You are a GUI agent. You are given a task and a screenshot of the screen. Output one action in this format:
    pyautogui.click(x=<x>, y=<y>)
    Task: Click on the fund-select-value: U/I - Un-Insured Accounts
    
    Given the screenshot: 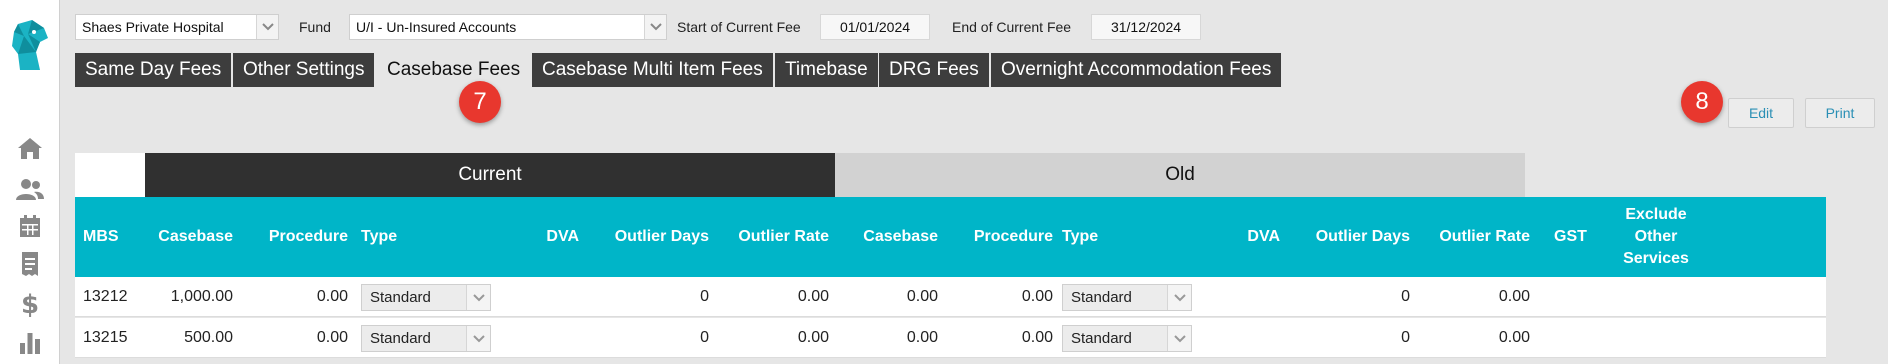 What is the action you would take?
    pyautogui.click(x=436, y=27)
    